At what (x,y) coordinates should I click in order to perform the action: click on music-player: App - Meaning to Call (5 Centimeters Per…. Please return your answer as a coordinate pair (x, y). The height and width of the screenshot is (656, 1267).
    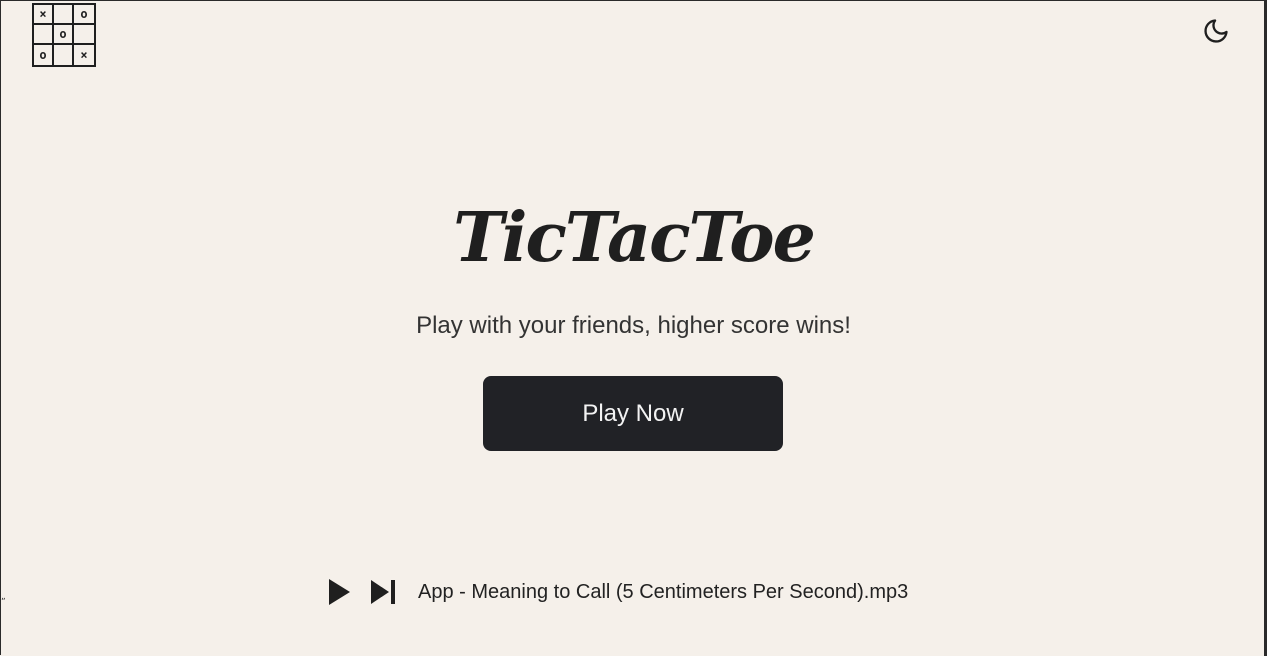
    Looking at the image, I should click on (616, 592).